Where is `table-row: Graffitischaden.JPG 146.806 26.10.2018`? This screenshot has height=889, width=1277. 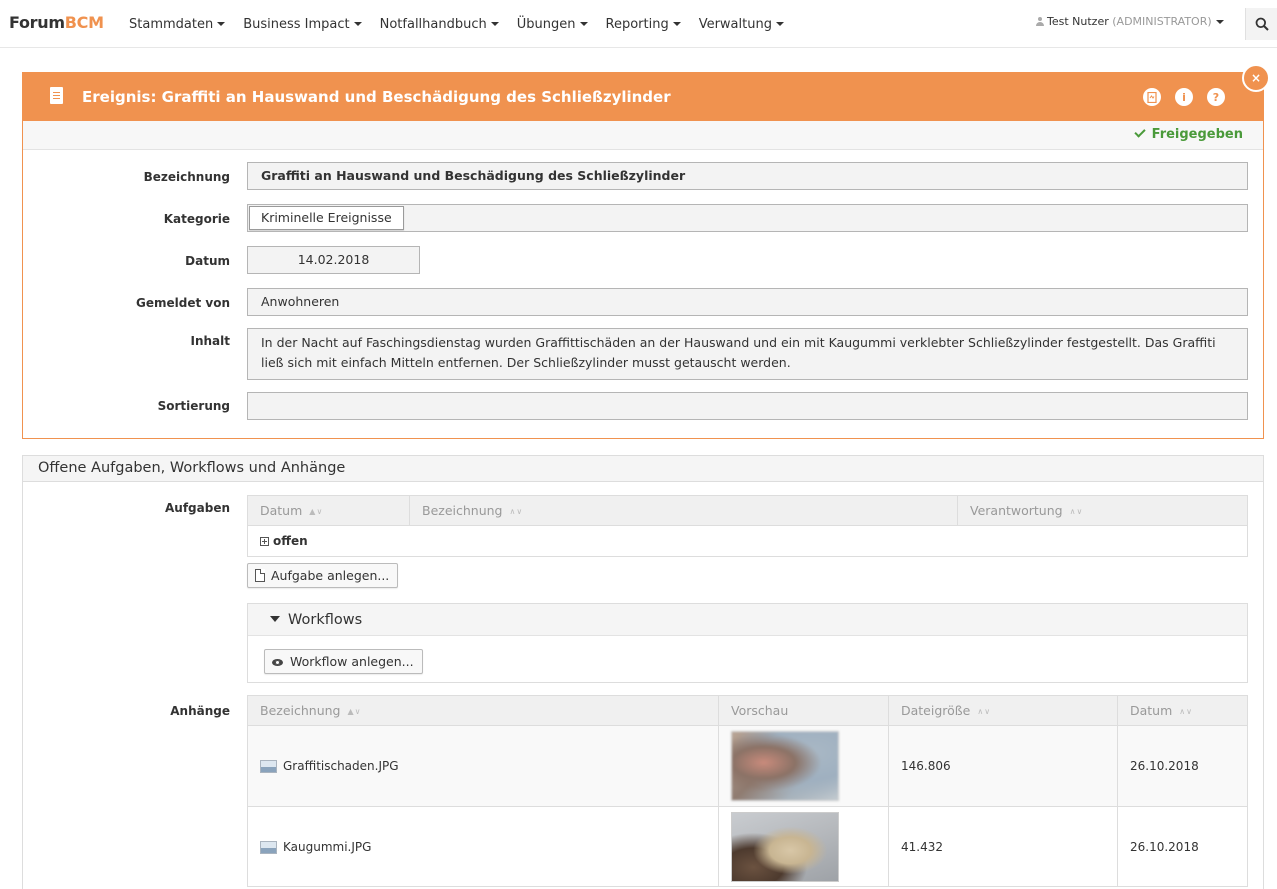
table-row: Graffitischaden.JPG 146.806 26.10.2018 is located at coordinates (747, 766).